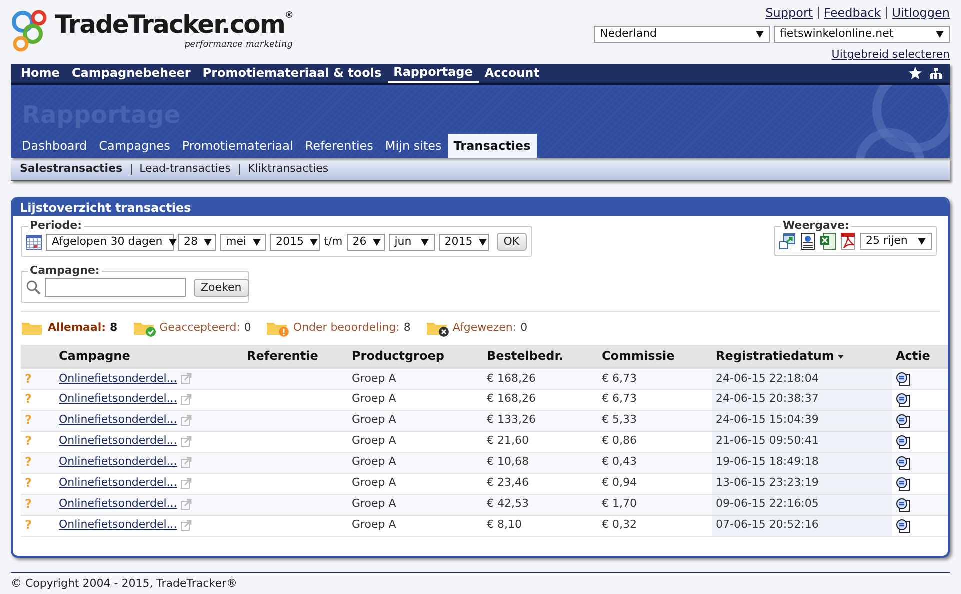 Image resolution: width=961 pixels, height=594 pixels. I want to click on folder-cross-icon, so click(437, 329).